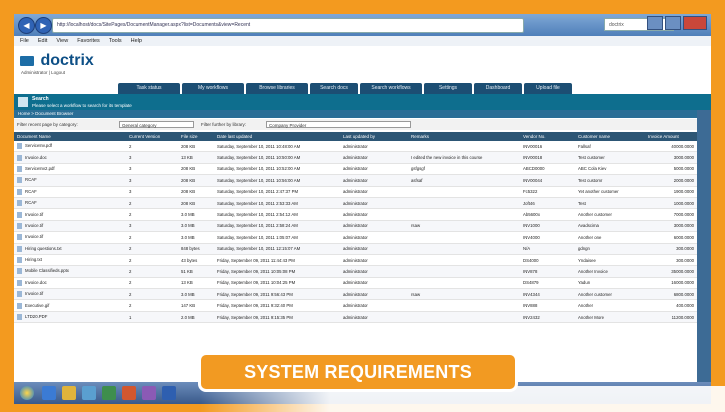 The width and height of the screenshot is (725, 412). What do you see at coordinates (42, 41) in the screenshot?
I see `menu-edit: Edit` at bounding box center [42, 41].